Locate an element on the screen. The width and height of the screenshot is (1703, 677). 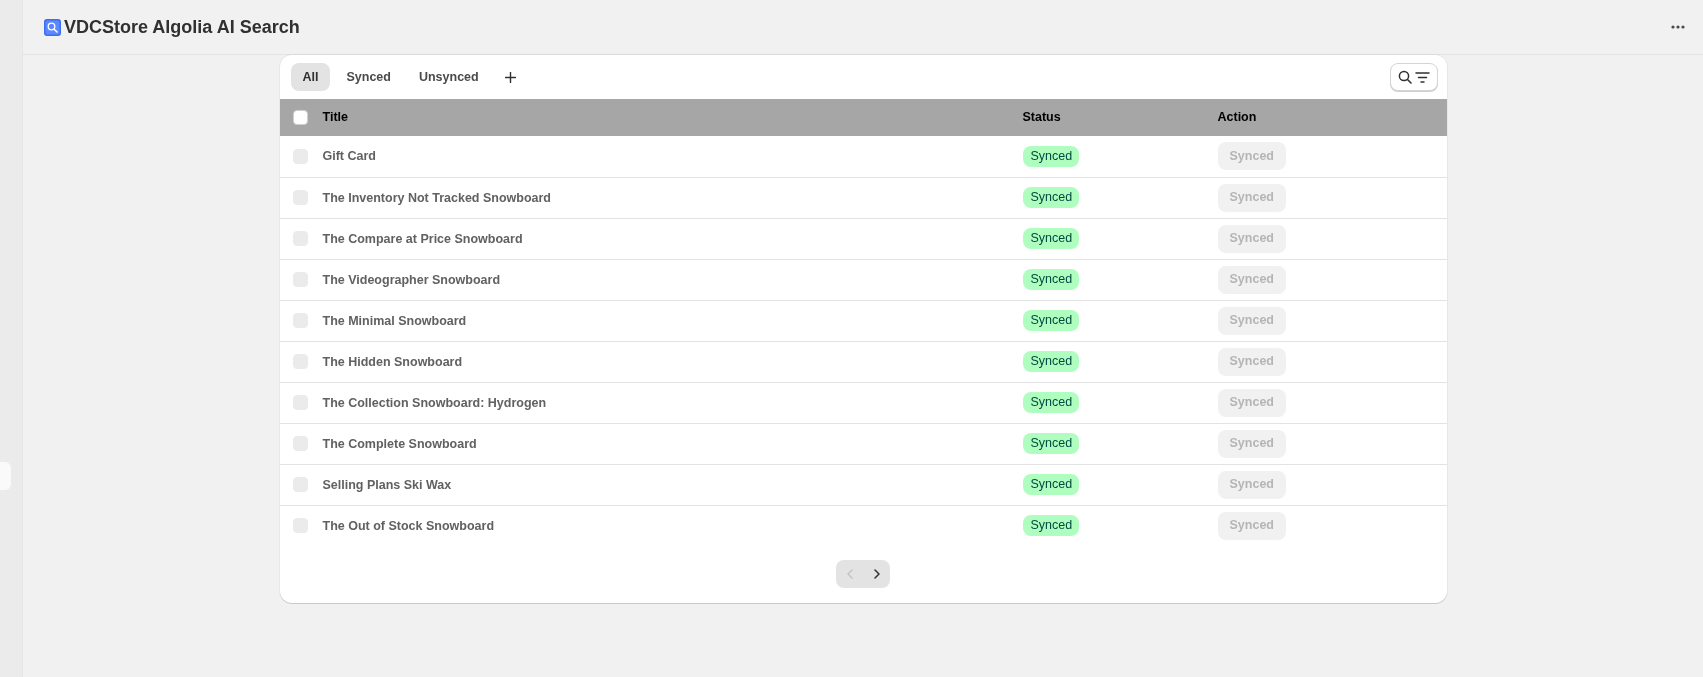
product-title: The Minimal Snowboard is located at coordinates (394, 320).